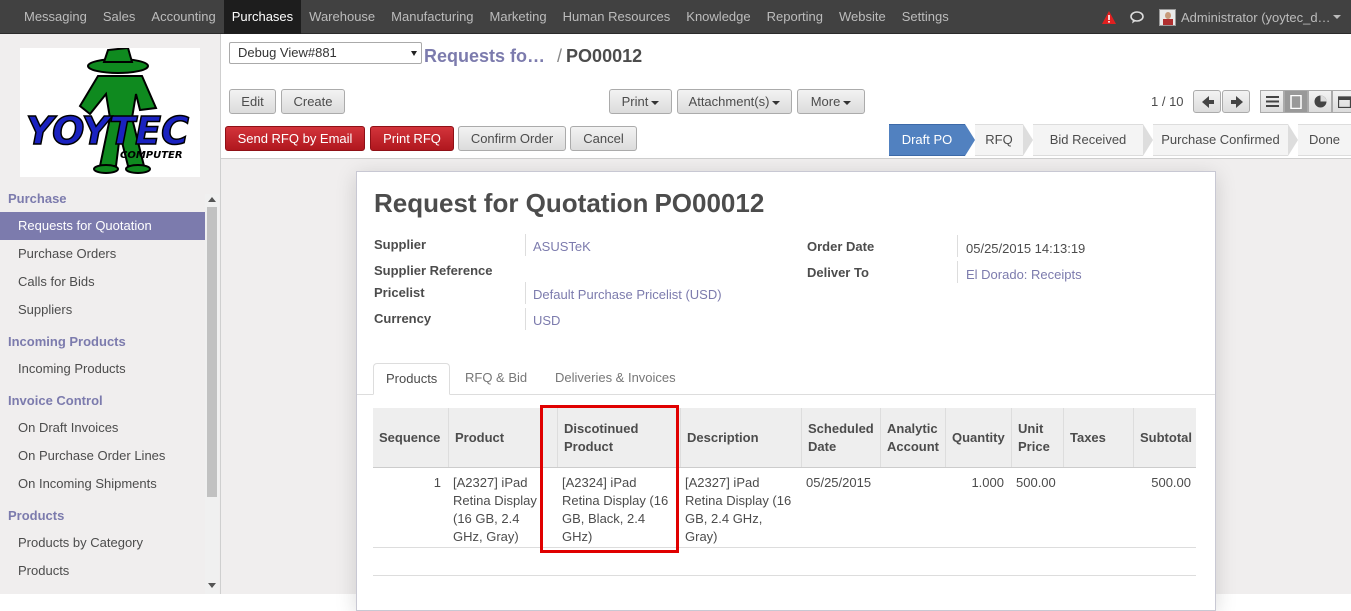 The width and height of the screenshot is (1351, 611). Describe the element at coordinates (102, 369) in the screenshot. I see `sidebar-item-incoming-products: Incoming Products` at that location.